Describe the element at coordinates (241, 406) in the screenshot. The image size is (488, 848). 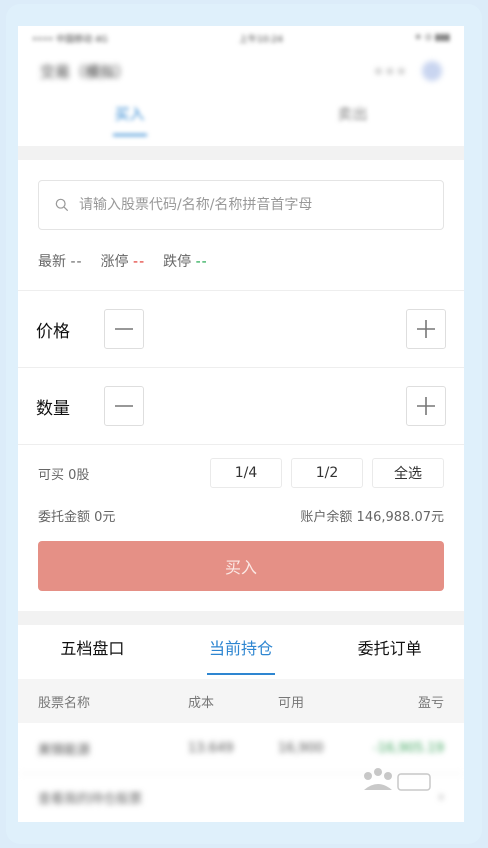
I see `quantity-row: 数量` at that location.